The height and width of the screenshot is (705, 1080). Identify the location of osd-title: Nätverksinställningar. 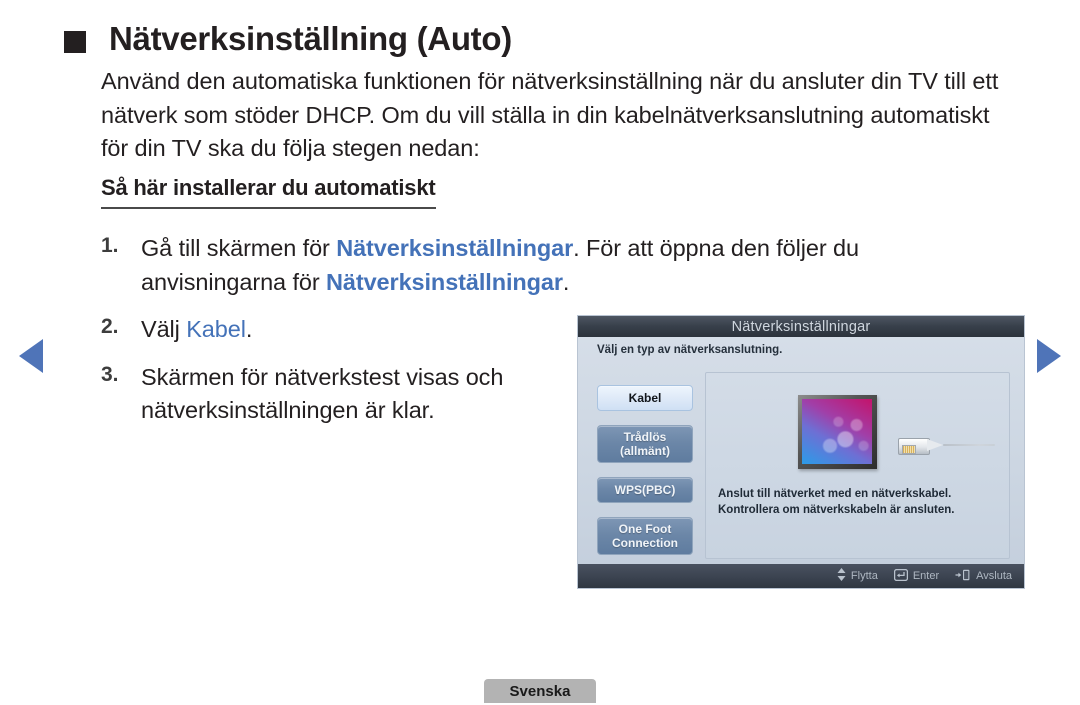
(801, 326).